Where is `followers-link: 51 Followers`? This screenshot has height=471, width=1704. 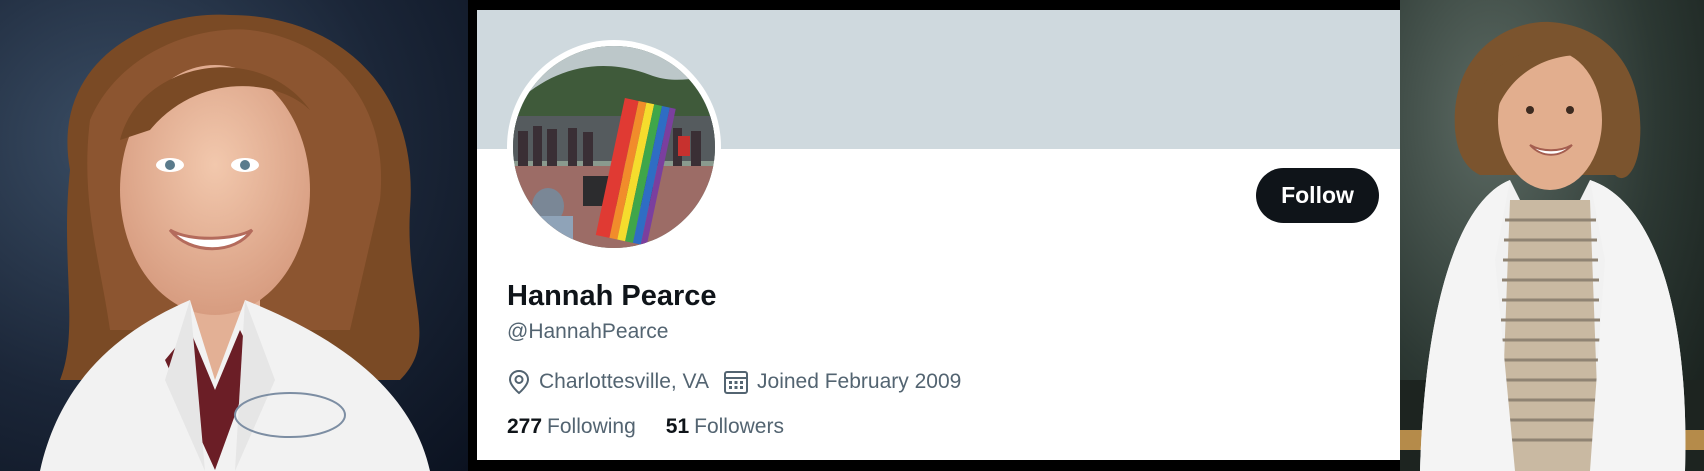
followers-link: 51 Followers is located at coordinates (725, 427).